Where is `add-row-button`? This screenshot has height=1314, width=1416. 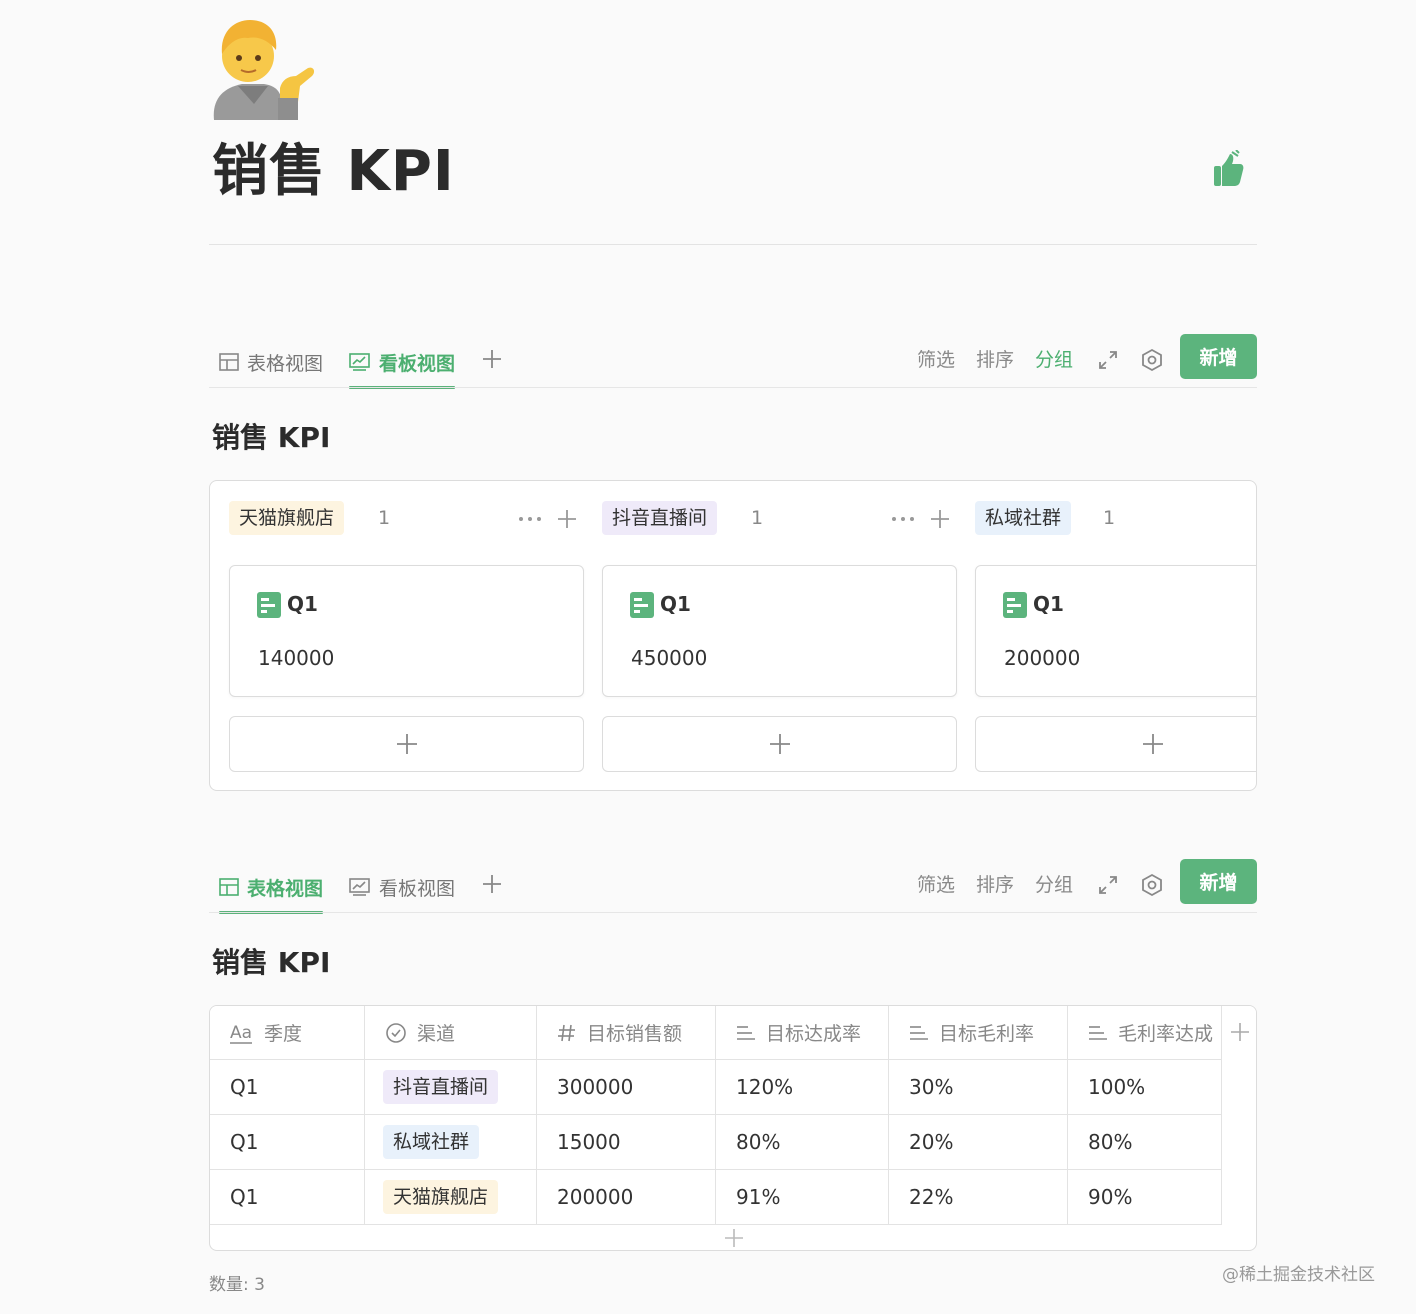 add-row-button is located at coordinates (733, 1237).